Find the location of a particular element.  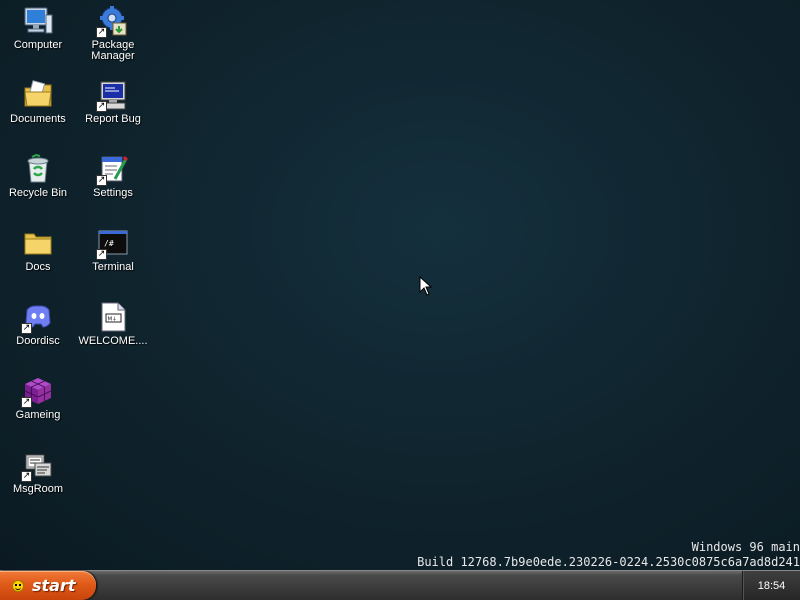

start-label: start is located at coordinates (54, 585).